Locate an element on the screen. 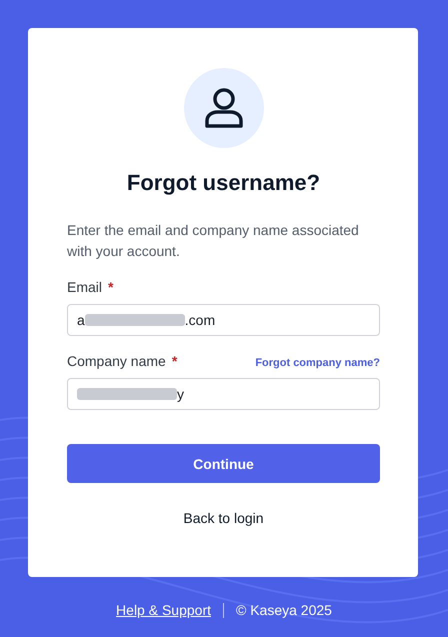 The width and height of the screenshot is (448, 637). input-field: y is located at coordinates (223, 394).